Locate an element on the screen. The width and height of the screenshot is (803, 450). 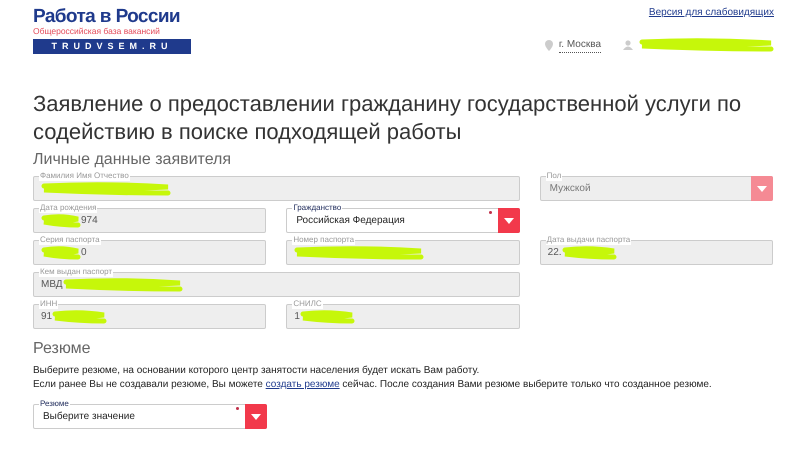
accessibility-link: Версия для слабовидящих is located at coordinates (711, 13).